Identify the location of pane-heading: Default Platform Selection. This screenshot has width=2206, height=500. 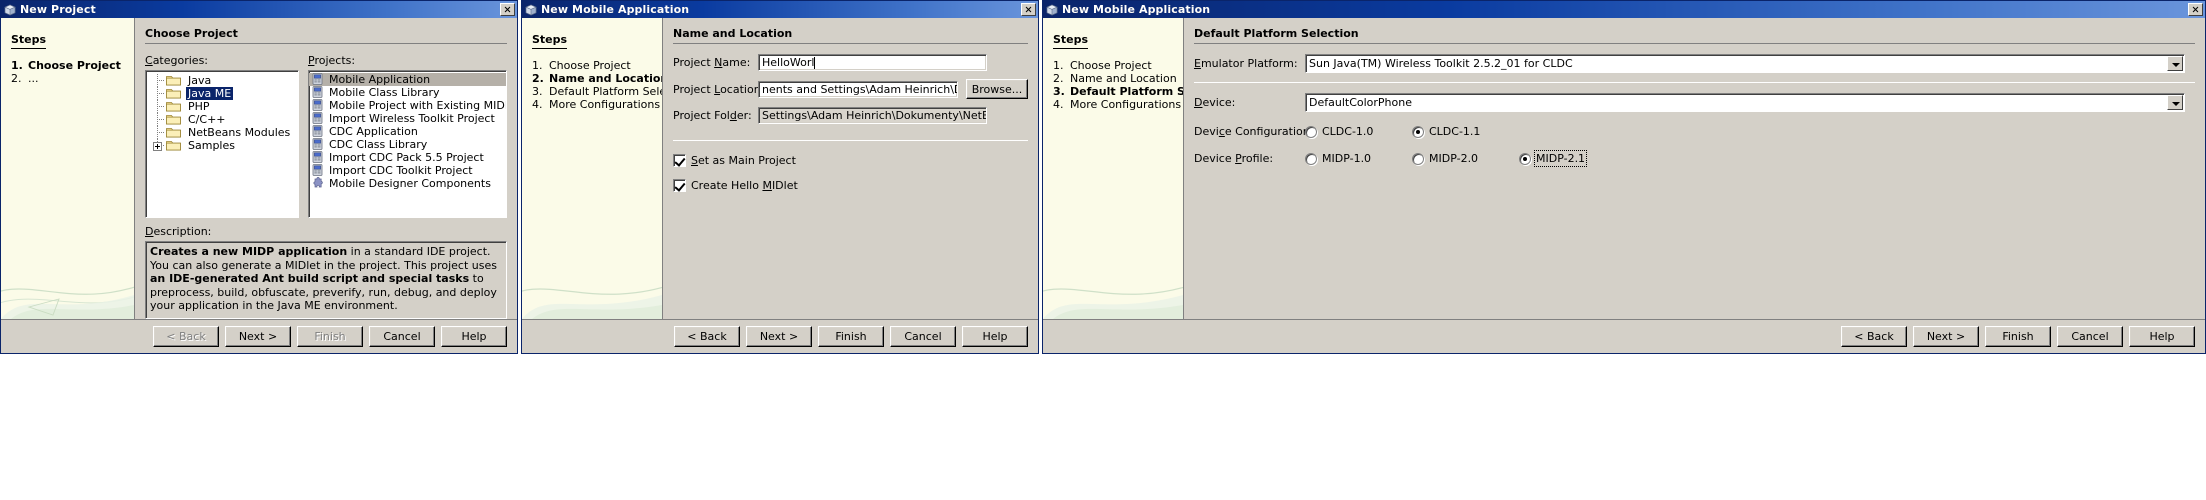
(1694, 35).